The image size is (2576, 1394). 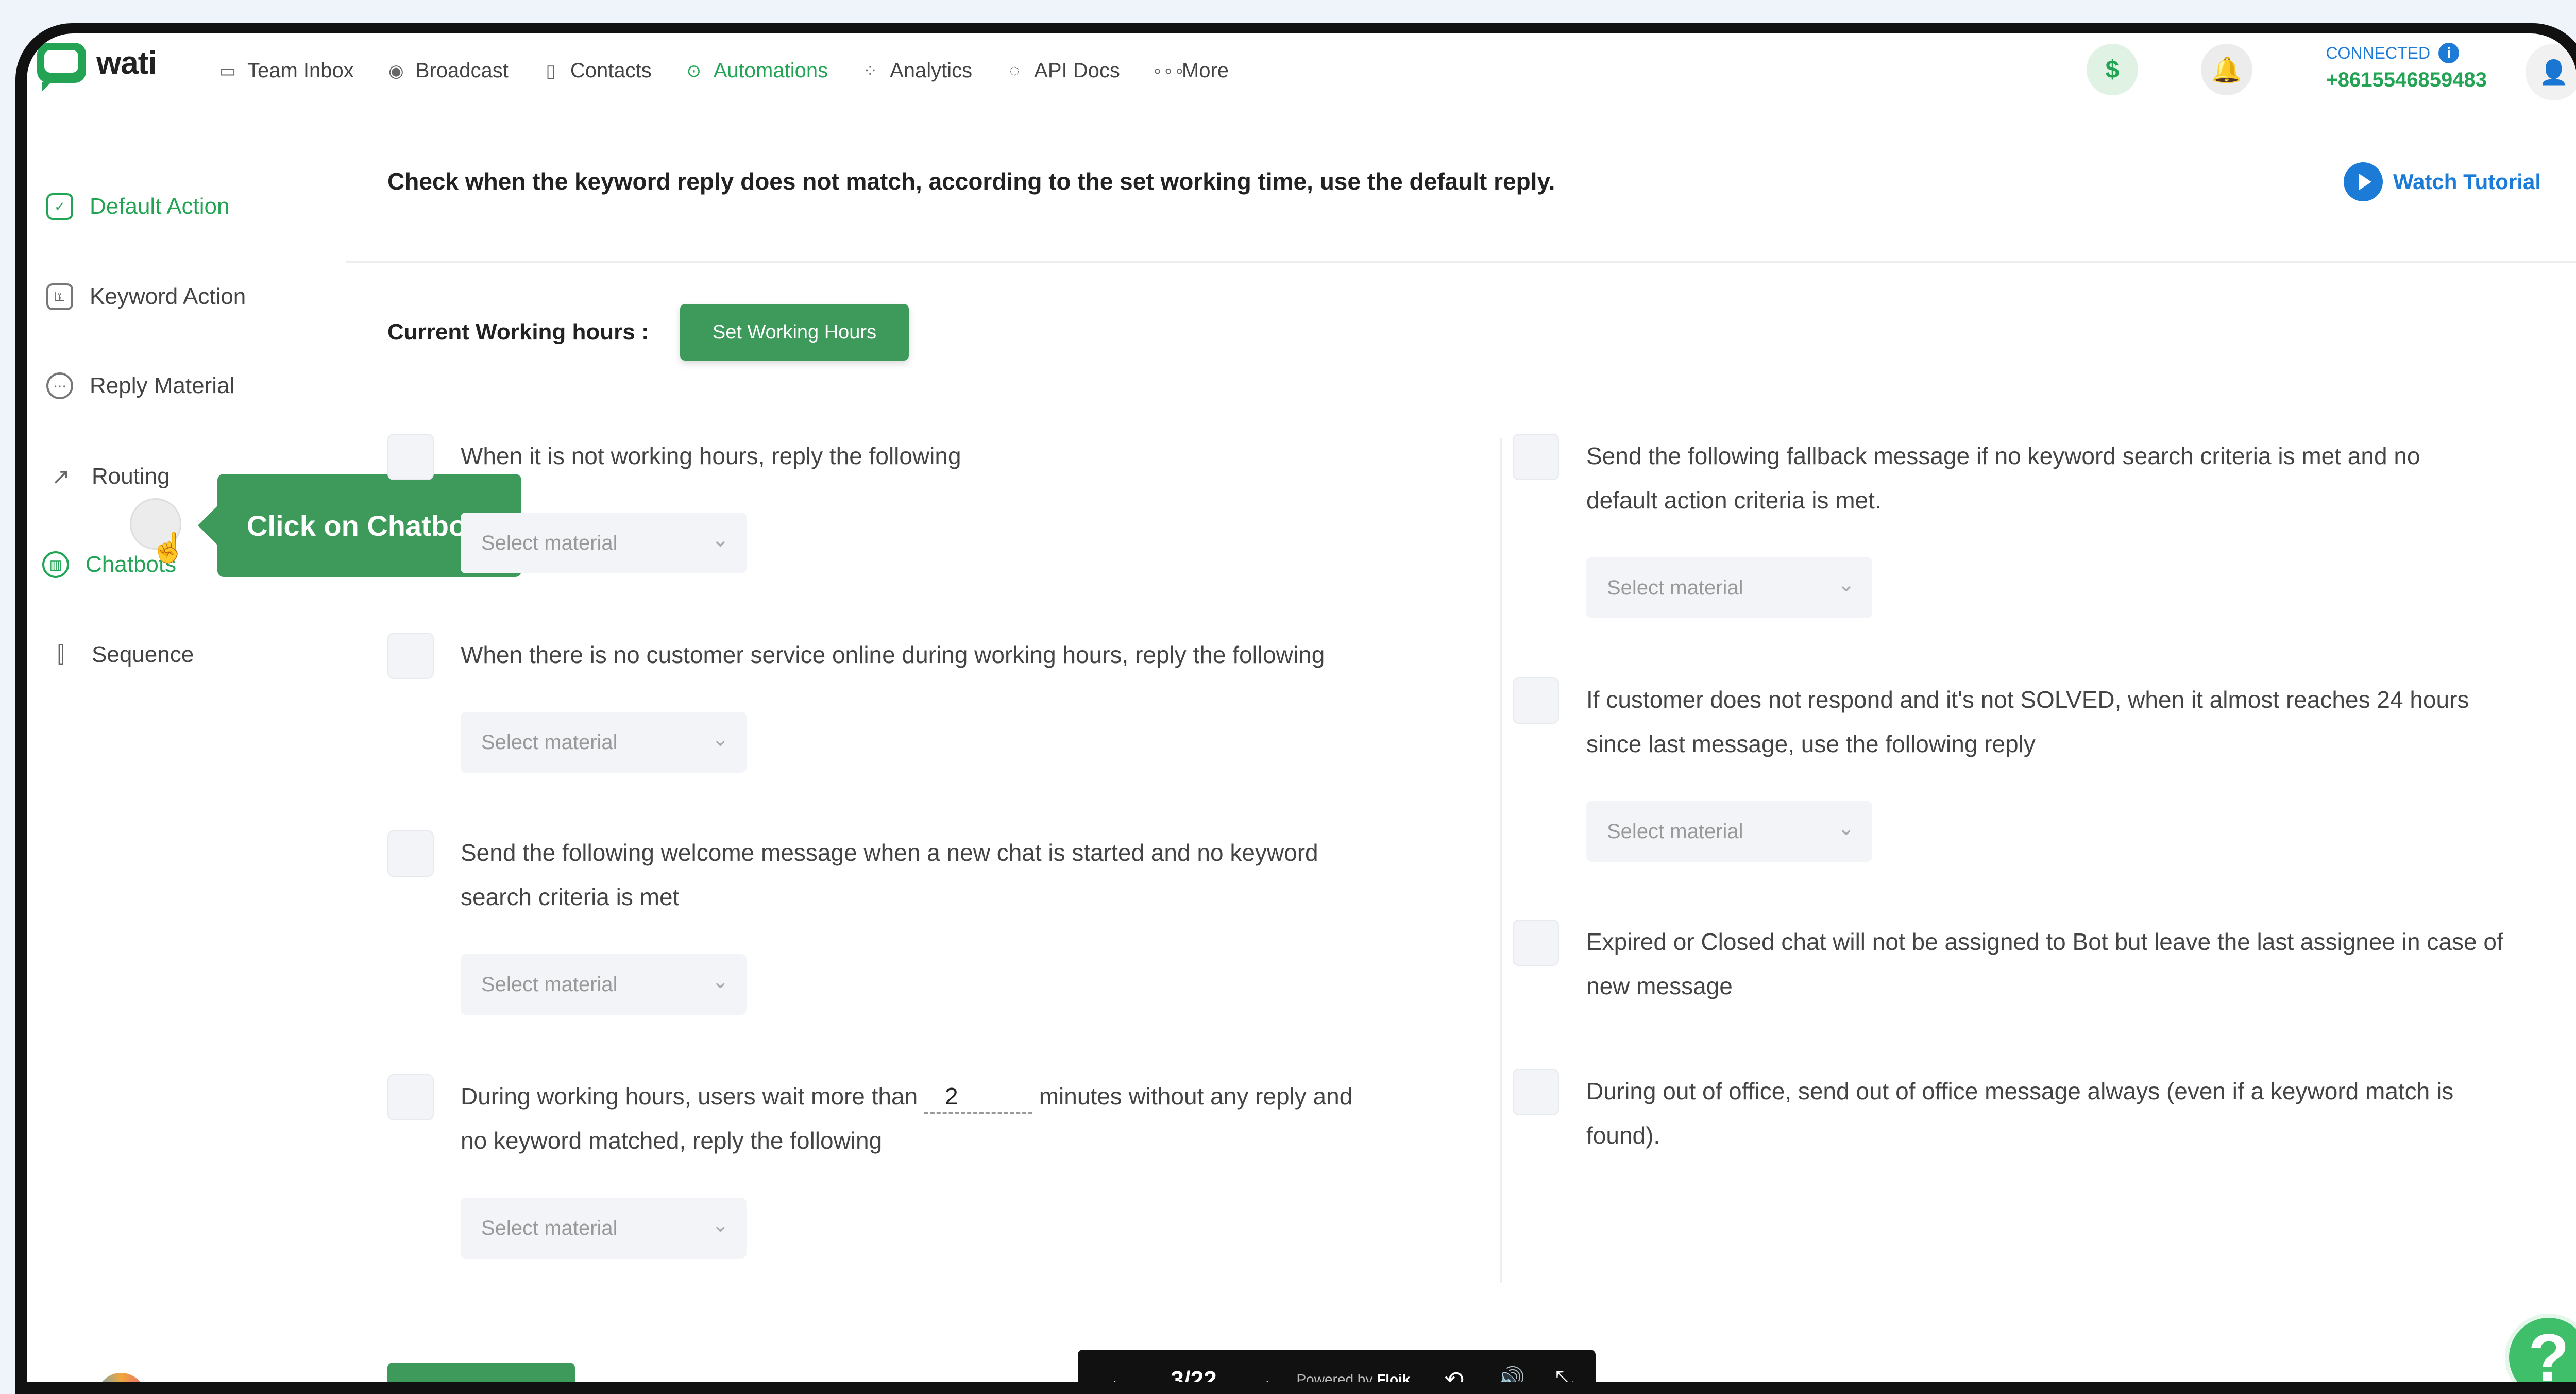 What do you see at coordinates (1263, 1374) in the screenshot?
I see `arrow-right-icon: →` at bounding box center [1263, 1374].